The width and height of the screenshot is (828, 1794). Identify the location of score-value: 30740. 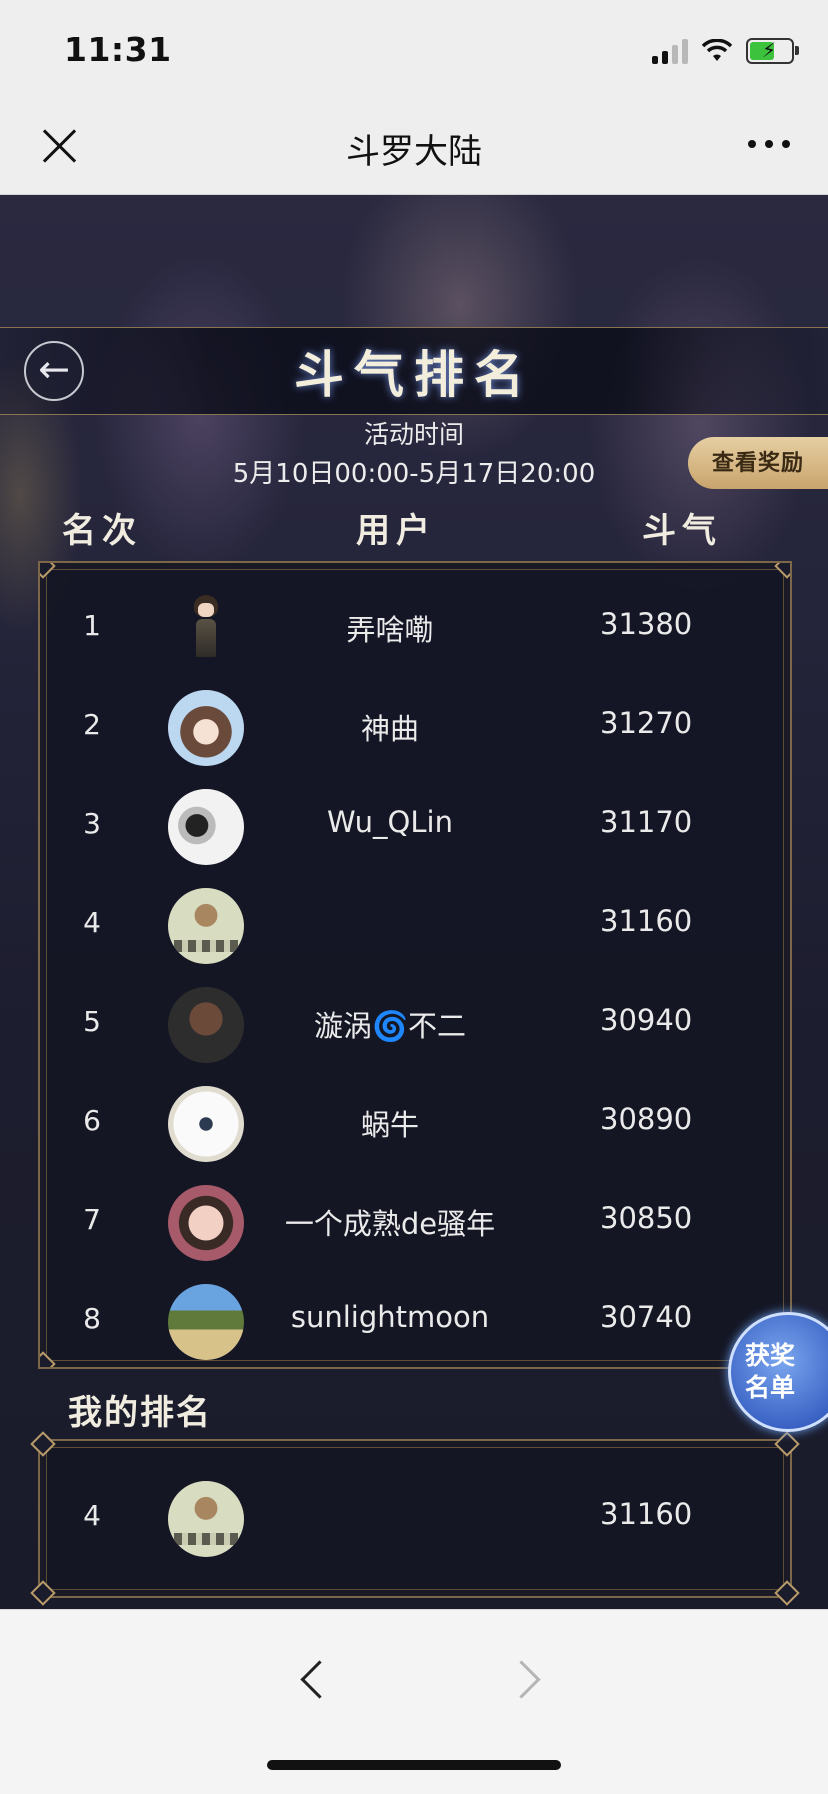
(646, 1317).